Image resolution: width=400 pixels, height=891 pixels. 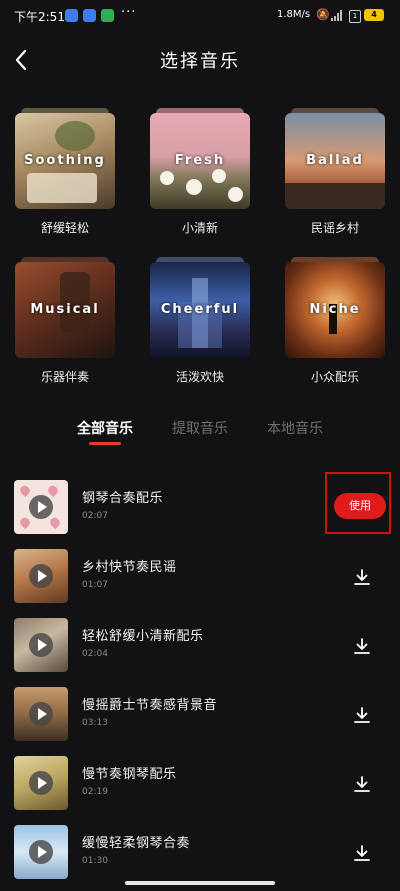 What do you see at coordinates (355, 16) in the screenshot?
I see `sim-card-icon: 1` at bounding box center [355, 16].